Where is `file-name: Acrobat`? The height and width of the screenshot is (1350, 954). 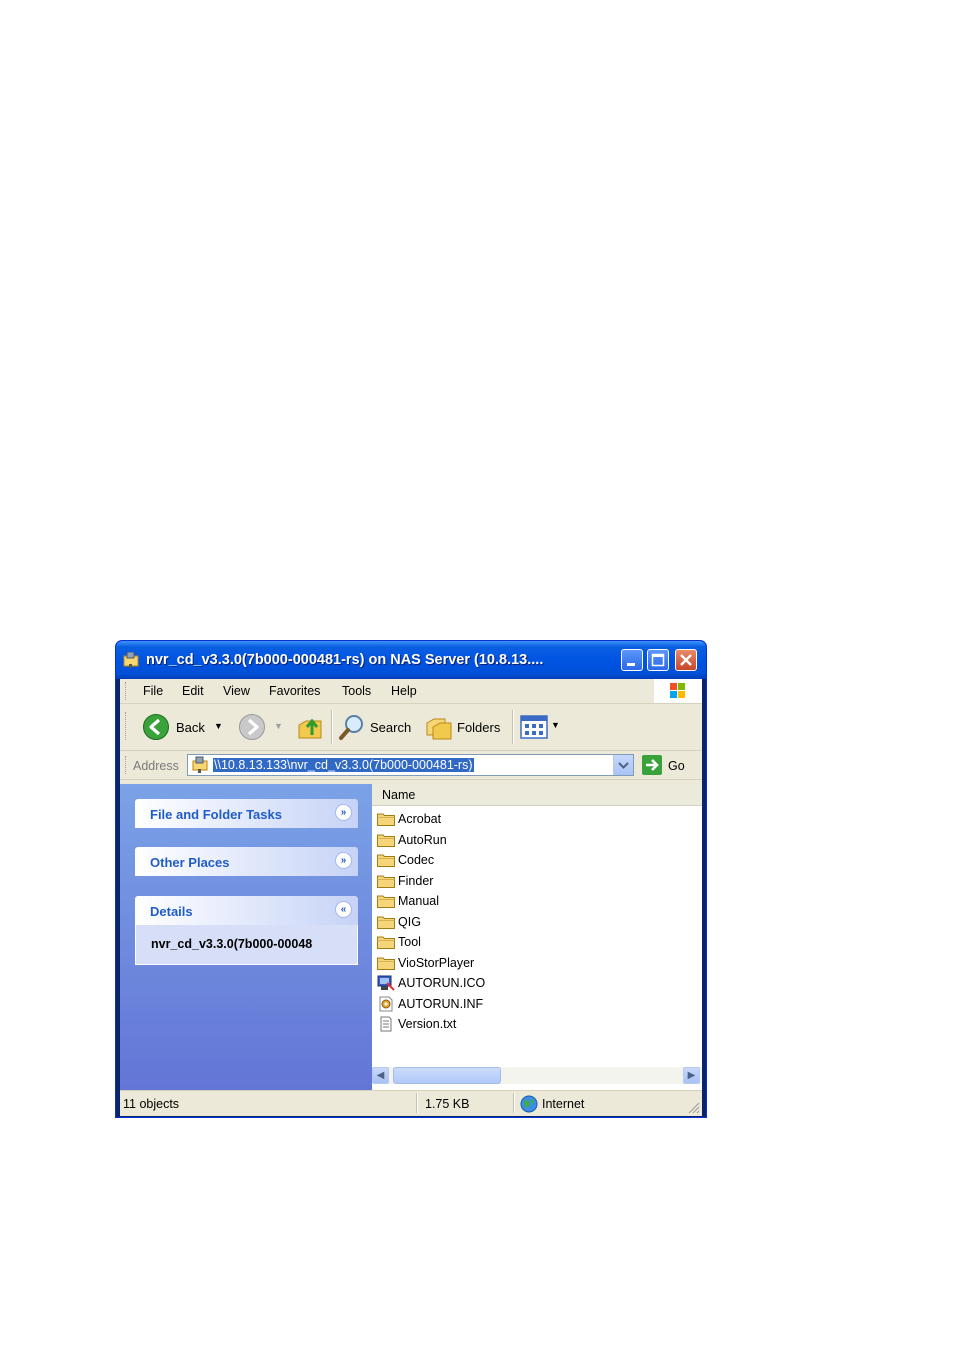 file-name: Acrobat is located at coordinates (420, 819).